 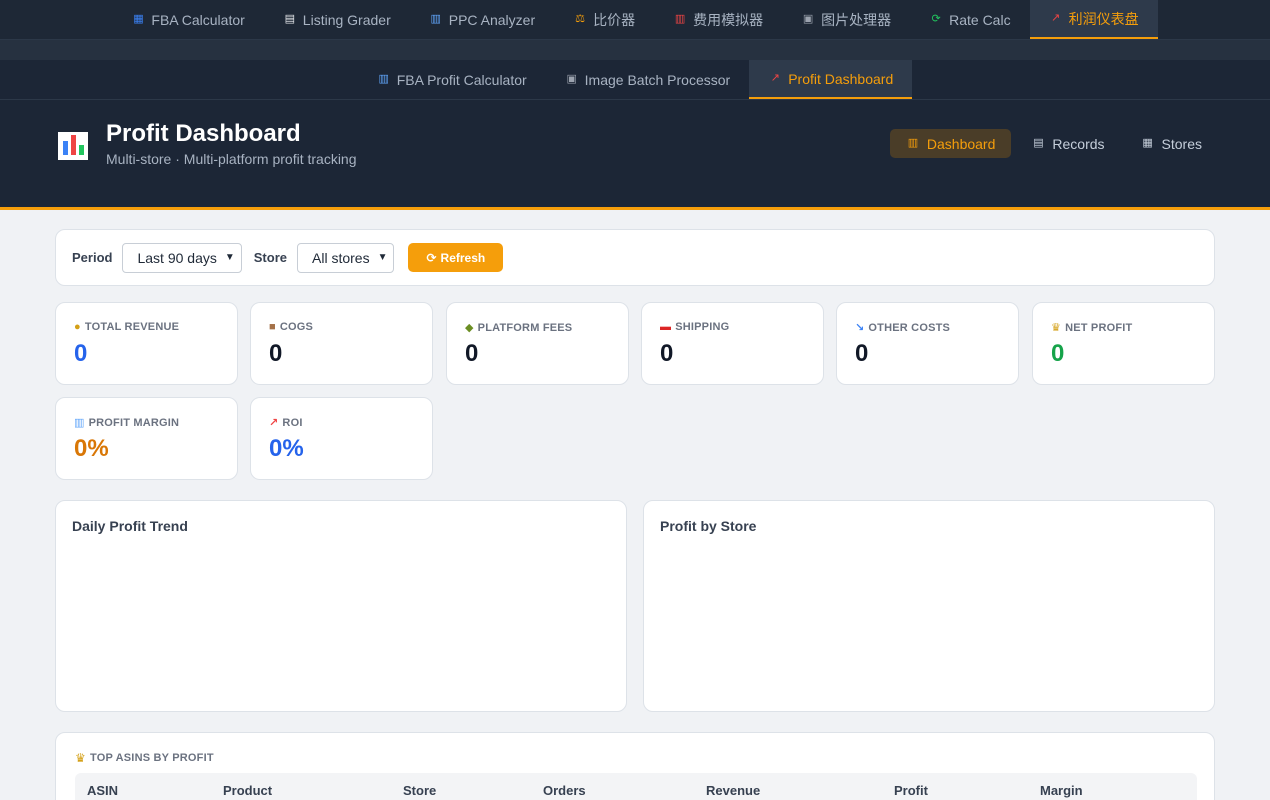 I want to click on stat-label-text: SHIPPING, so click(x=702, y=327).